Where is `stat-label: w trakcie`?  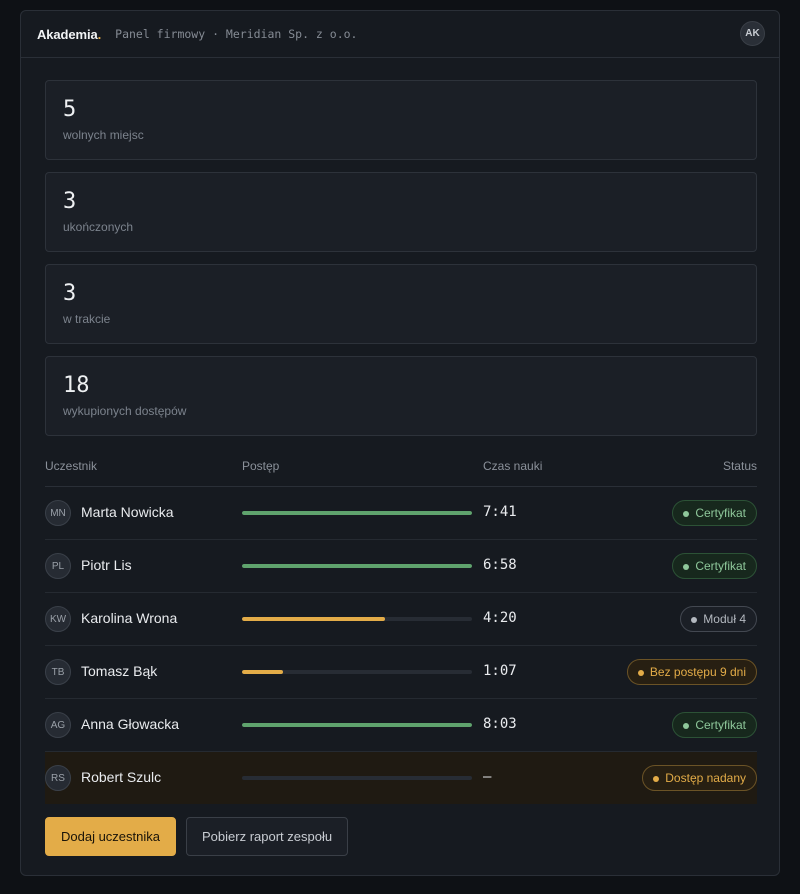
stat-label: w trakcie is located at coordinates (87, 319).